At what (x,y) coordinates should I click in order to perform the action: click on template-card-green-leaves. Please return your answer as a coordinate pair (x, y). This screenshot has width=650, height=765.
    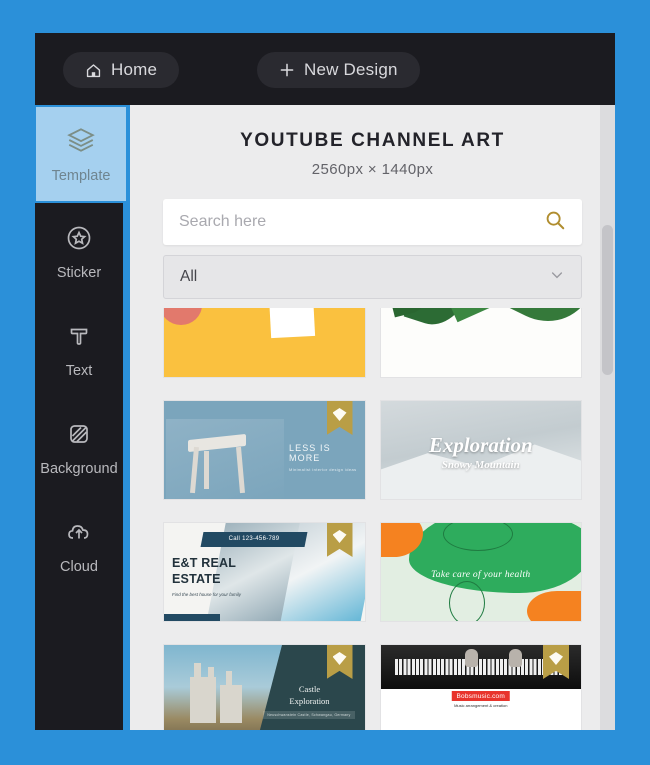
    Looking at the image, I should click on (480, 343).